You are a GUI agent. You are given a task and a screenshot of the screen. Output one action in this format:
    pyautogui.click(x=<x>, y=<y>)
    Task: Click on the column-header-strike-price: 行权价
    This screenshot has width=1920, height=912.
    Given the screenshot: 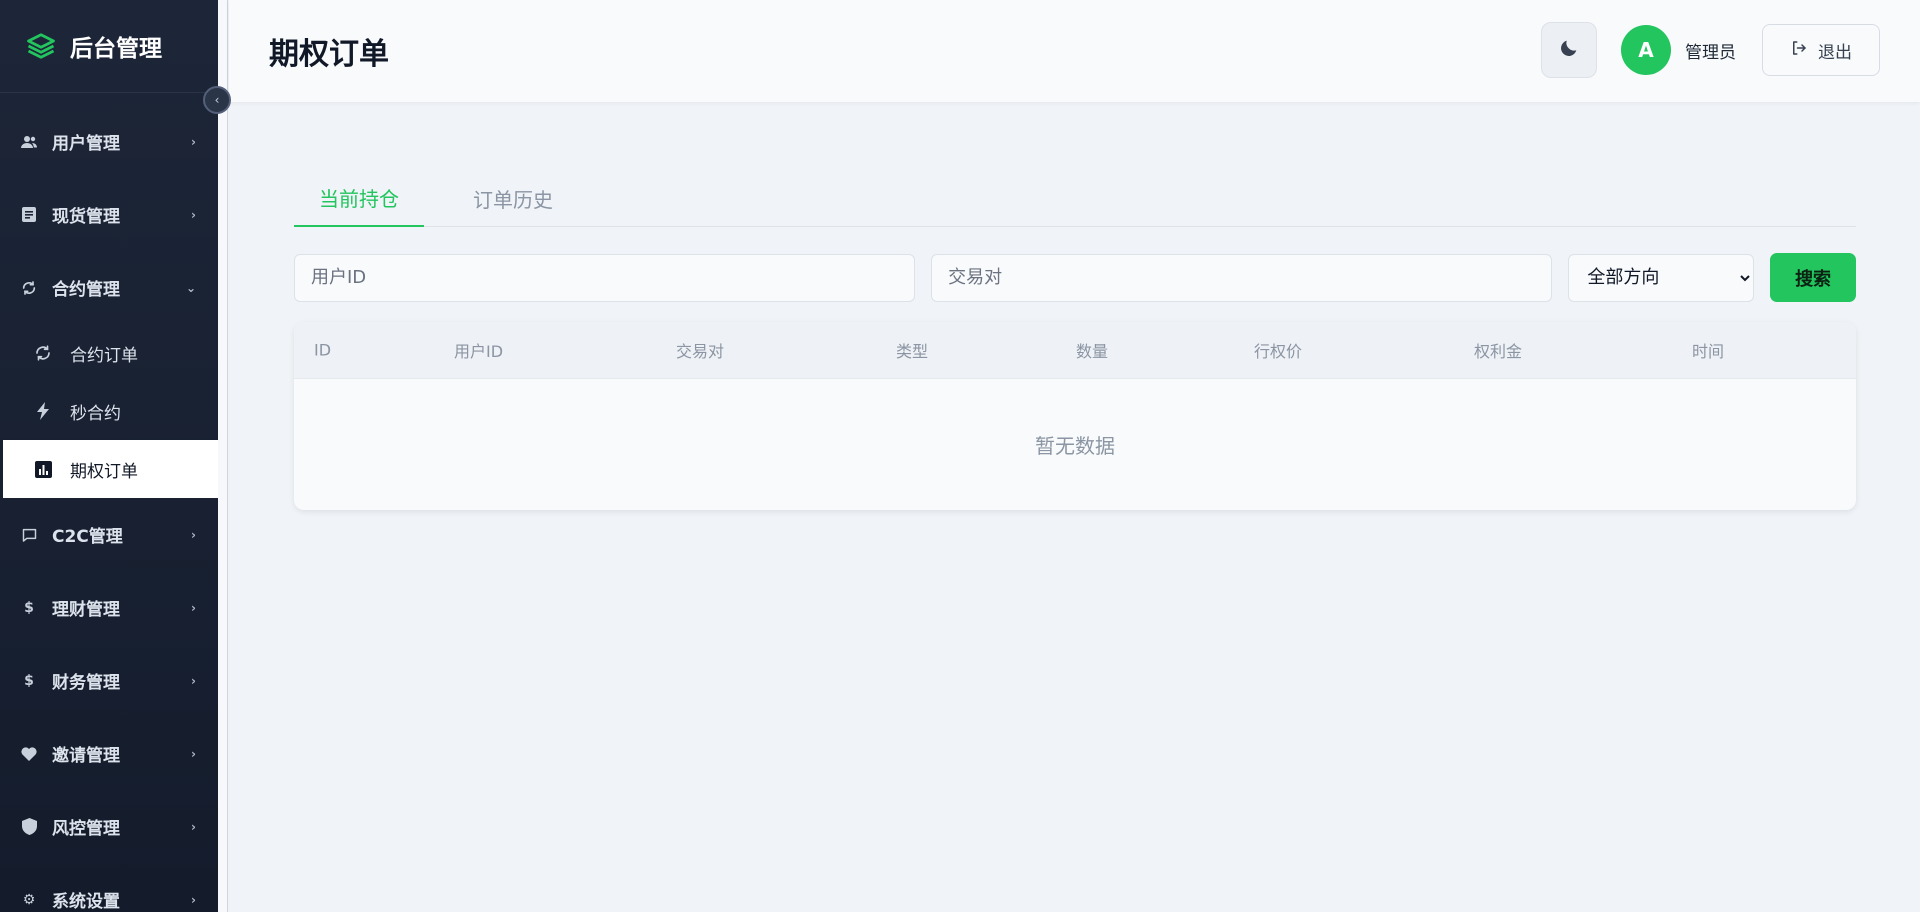 What is the action you would take?
    pyautogui.click(x=1278, y=350)
    